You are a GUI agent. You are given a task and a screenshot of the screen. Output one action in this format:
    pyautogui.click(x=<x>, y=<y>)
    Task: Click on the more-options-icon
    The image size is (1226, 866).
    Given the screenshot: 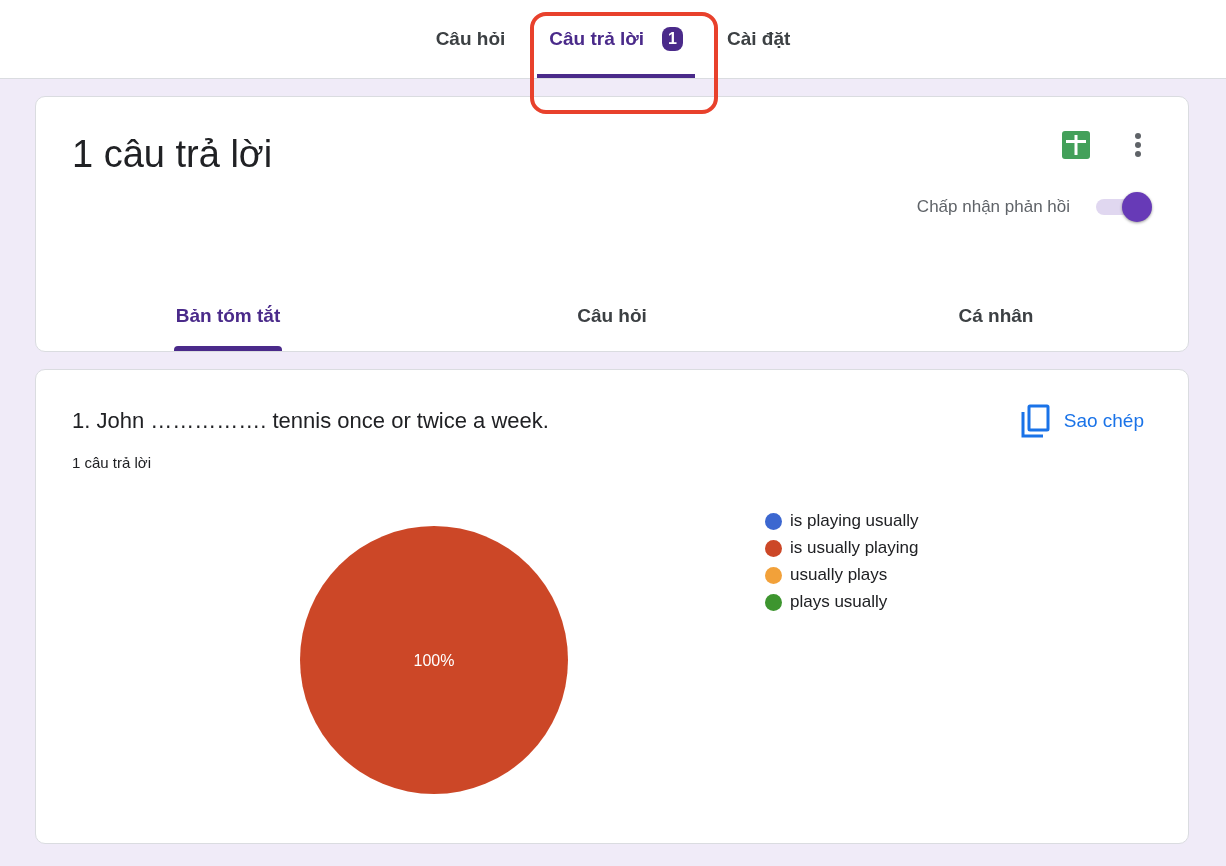 What is the action you would take?
    pyautogui.click(x=1138, y=145)
    